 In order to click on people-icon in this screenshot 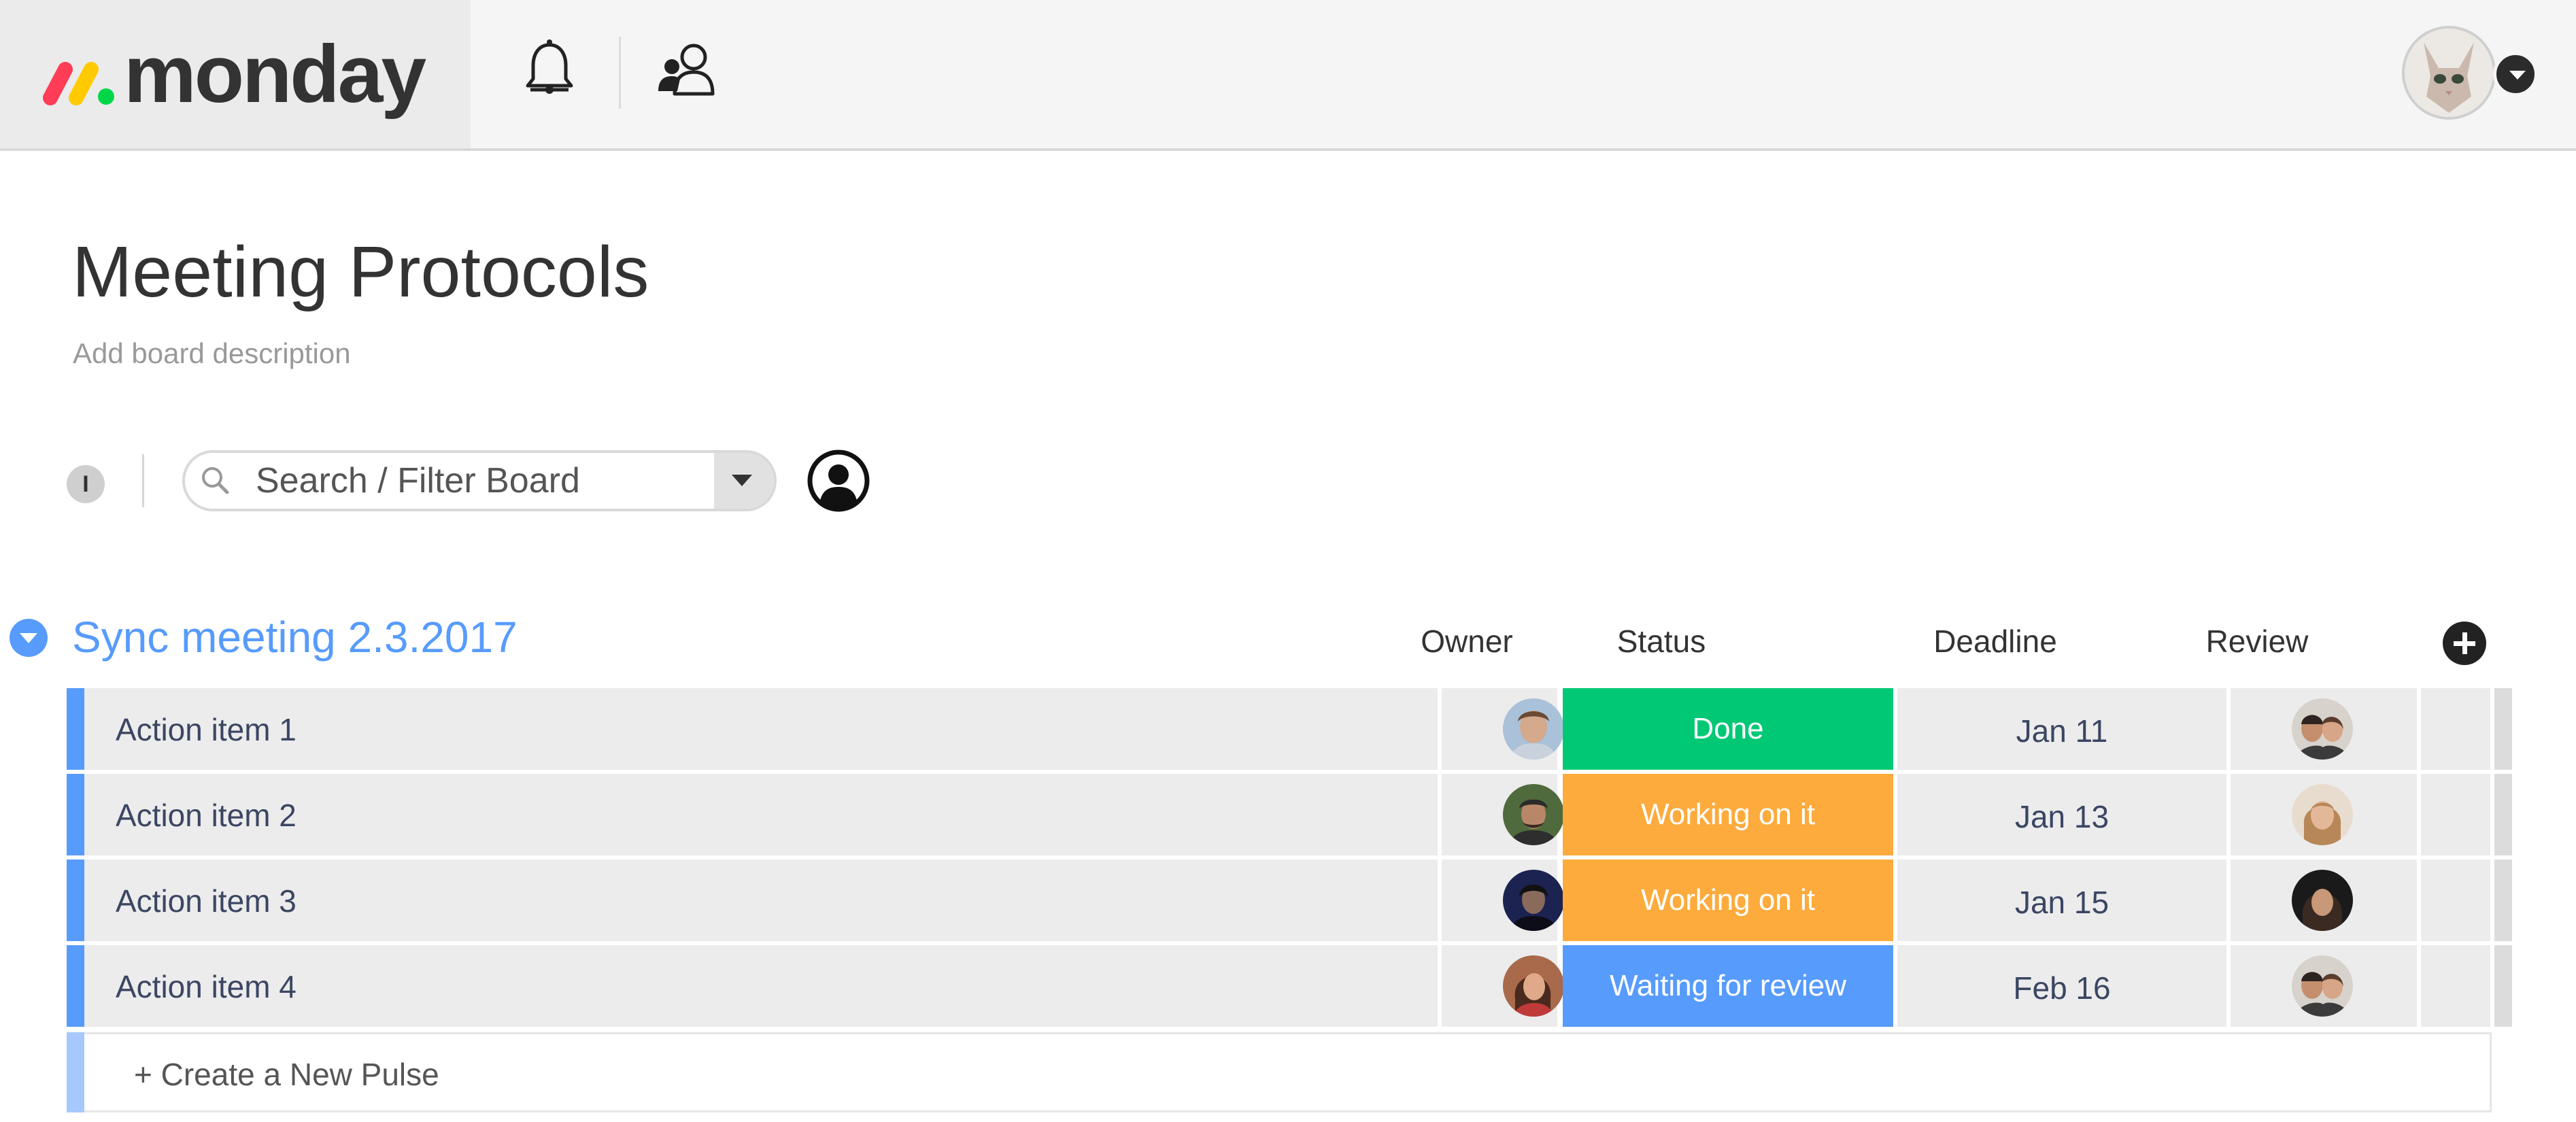, I will do `click(687, 69)`.